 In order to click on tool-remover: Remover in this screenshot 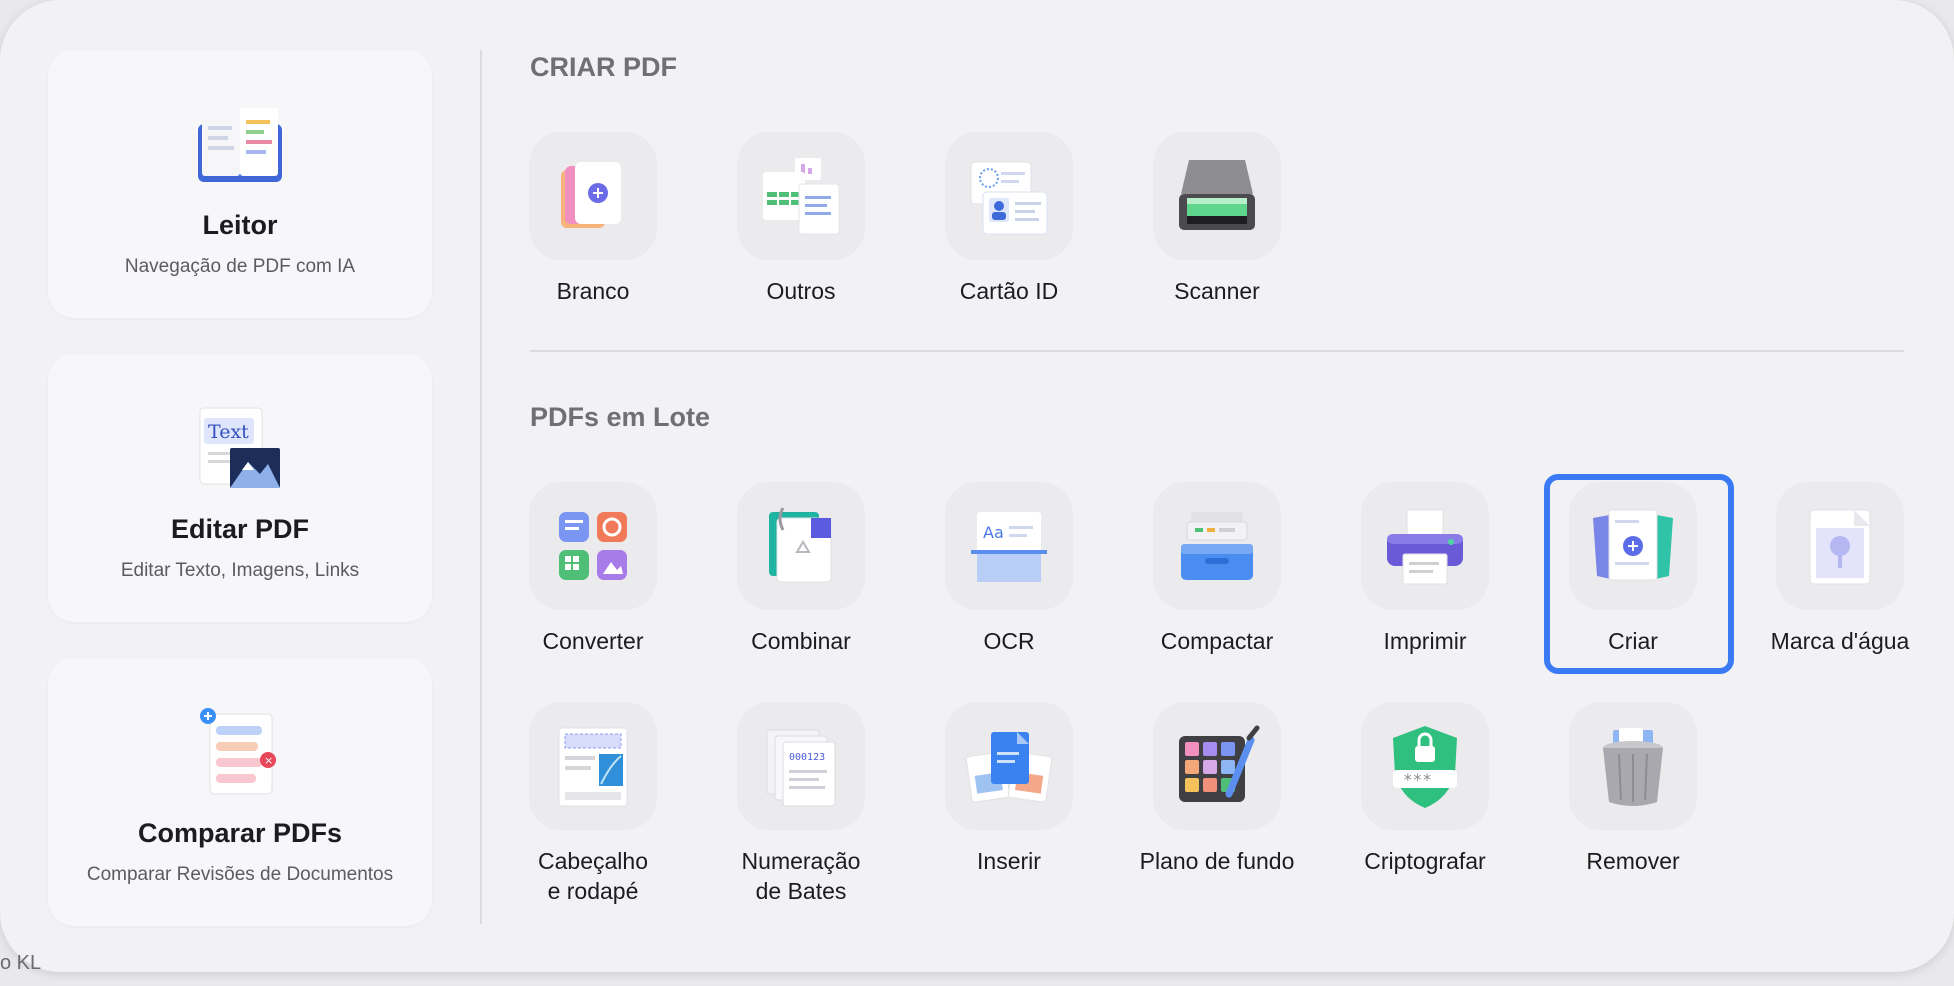, I will do `click(1633, 789)`.